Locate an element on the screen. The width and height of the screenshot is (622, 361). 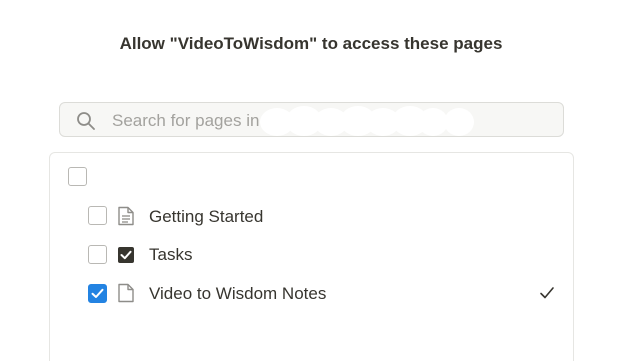
page-label: Video to Wisdom Notes is located at coordinates (237, 294).